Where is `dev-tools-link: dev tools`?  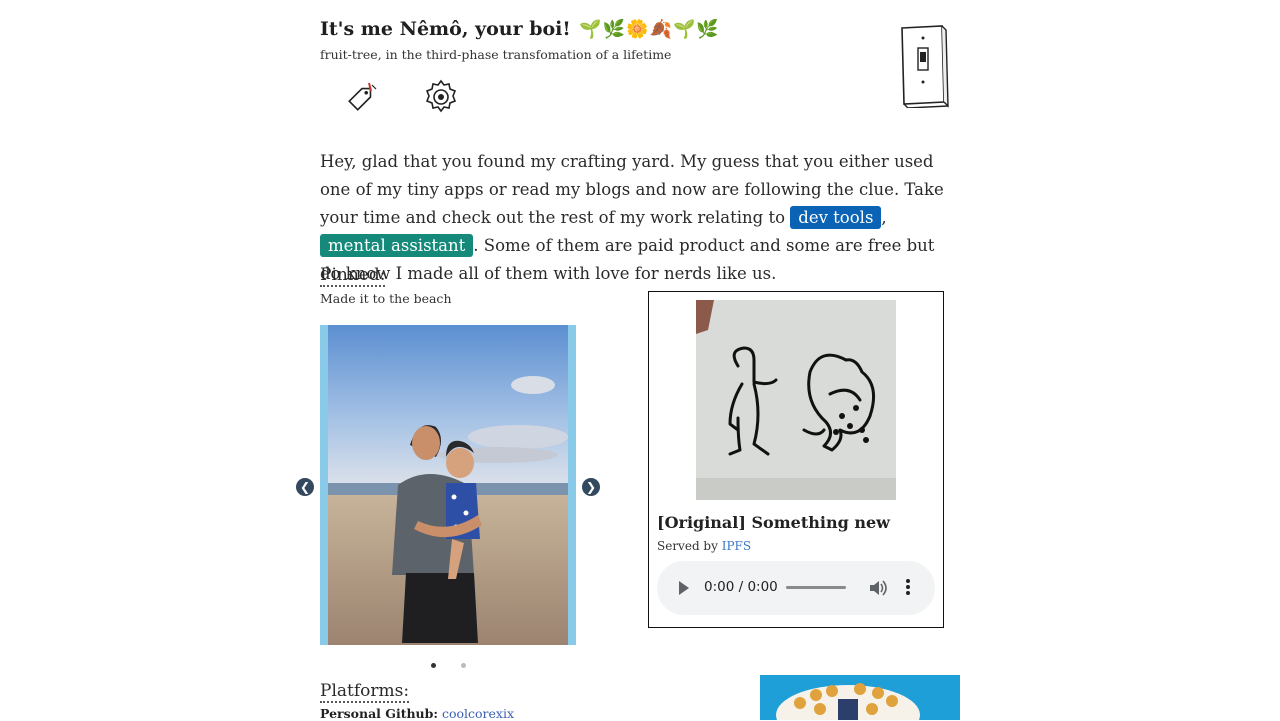
dev-tools-link: dev tools is located at coordinates (836, 217).